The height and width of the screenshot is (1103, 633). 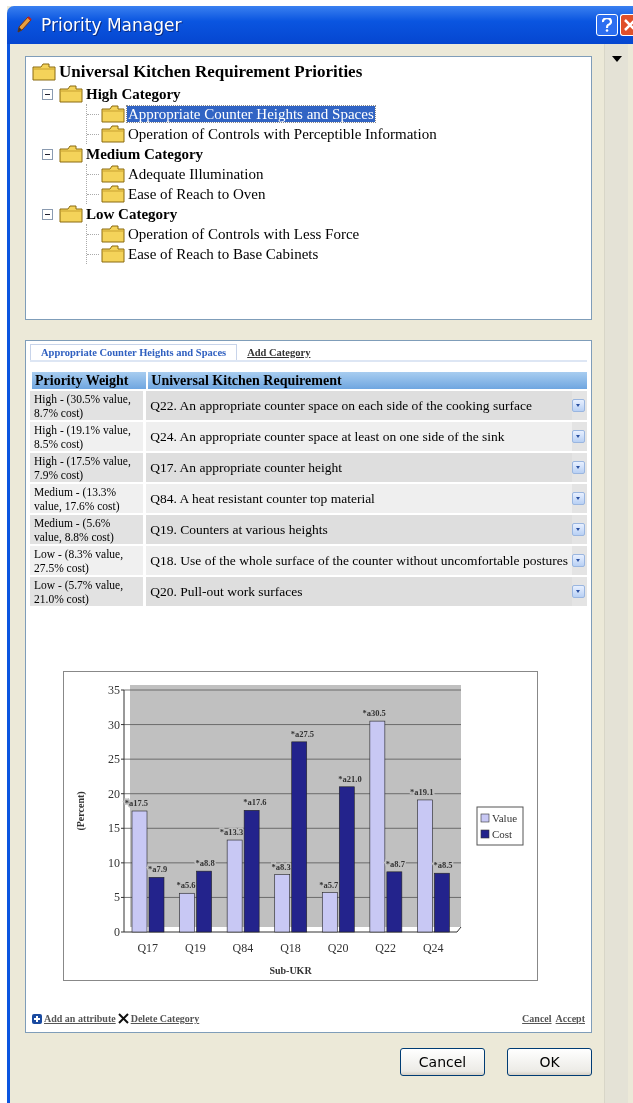 I want to click on chart-legend, so click(x=500, y=826).